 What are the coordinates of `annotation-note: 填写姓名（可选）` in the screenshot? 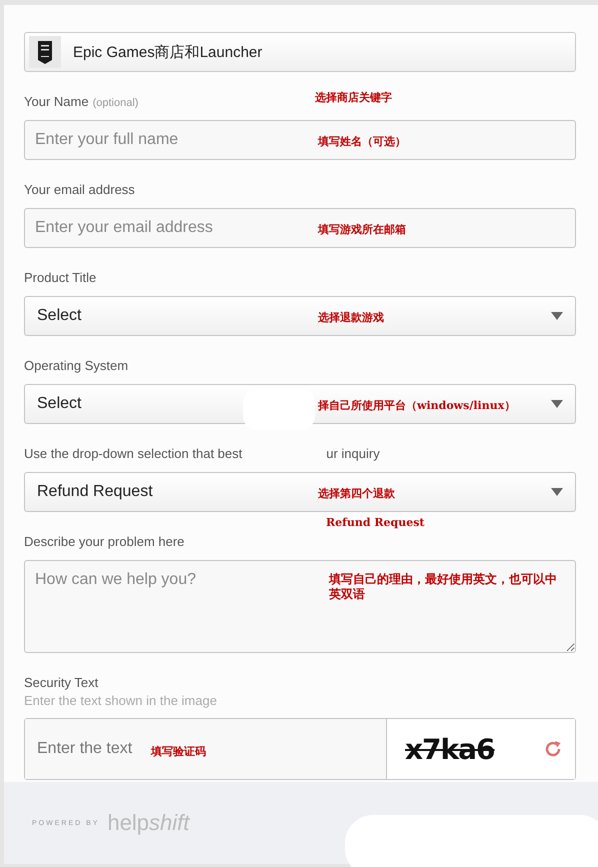 It's located at (362, 141).